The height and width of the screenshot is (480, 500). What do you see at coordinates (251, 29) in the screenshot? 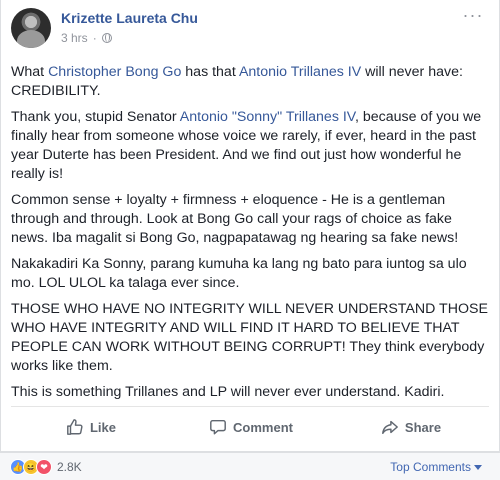
I see `post-header: Krizette Laureta Chu 3 hrs · ···` at bounding box center [251, 29].